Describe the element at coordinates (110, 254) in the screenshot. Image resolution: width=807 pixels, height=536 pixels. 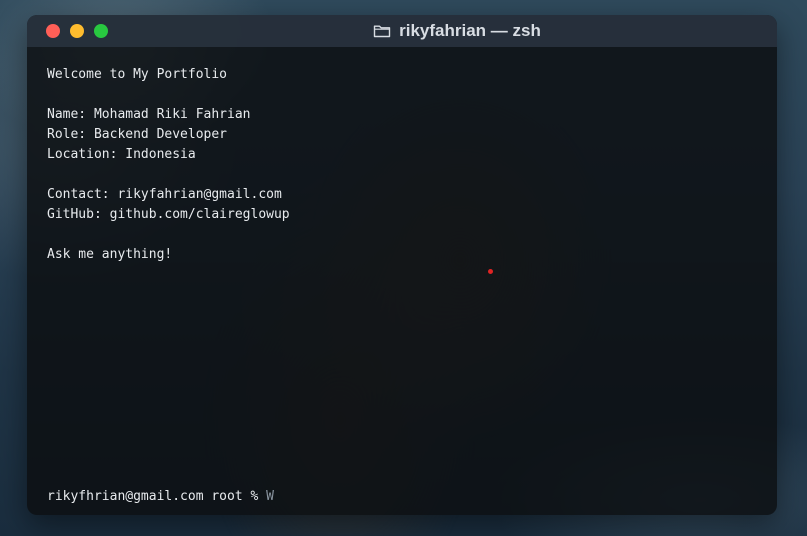
I see `ask-line: Ask me anything!` at that location.